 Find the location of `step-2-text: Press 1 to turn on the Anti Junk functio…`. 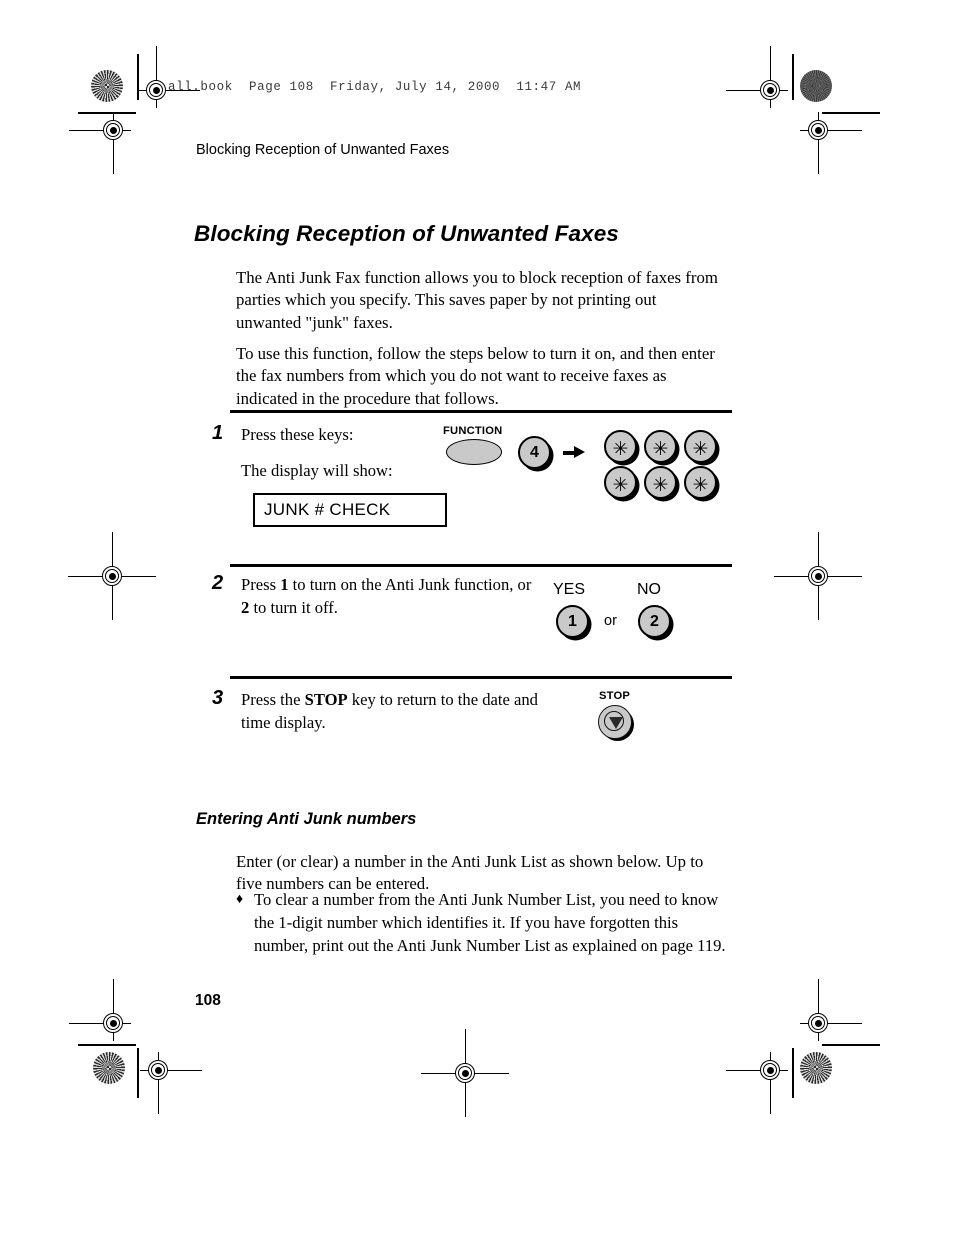

step-2-text: Press 1 to turn on the Anti Junk functio… is located at coordinates (391, 597).